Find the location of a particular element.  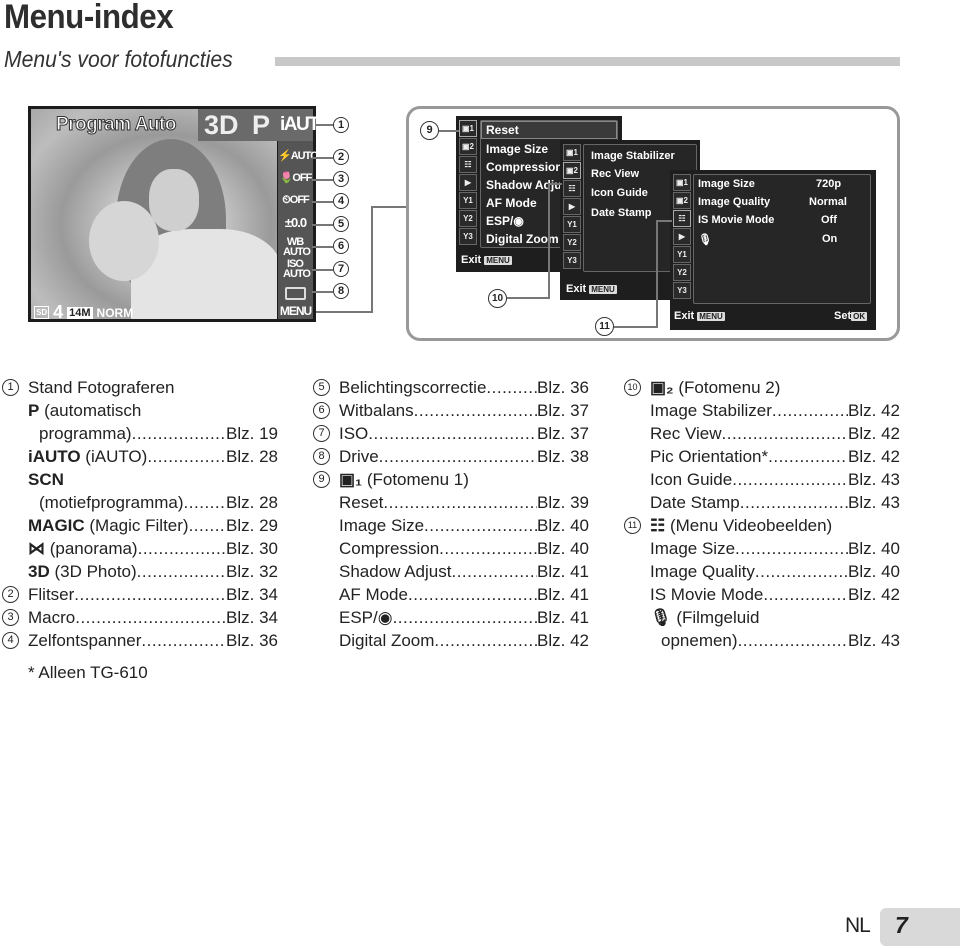

menu-item-rec-view: Rec View is located at coordinates (615, 174).